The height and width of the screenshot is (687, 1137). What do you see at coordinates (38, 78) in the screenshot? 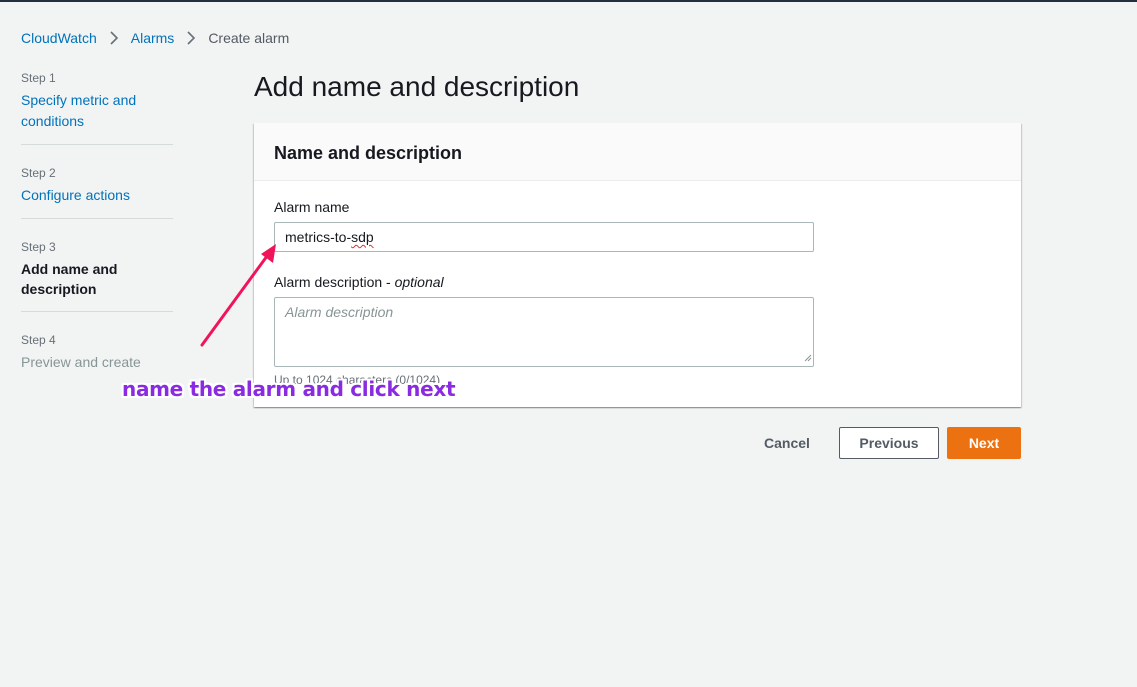
I see `step-number: Step 1` at bounding box center [38, 78].